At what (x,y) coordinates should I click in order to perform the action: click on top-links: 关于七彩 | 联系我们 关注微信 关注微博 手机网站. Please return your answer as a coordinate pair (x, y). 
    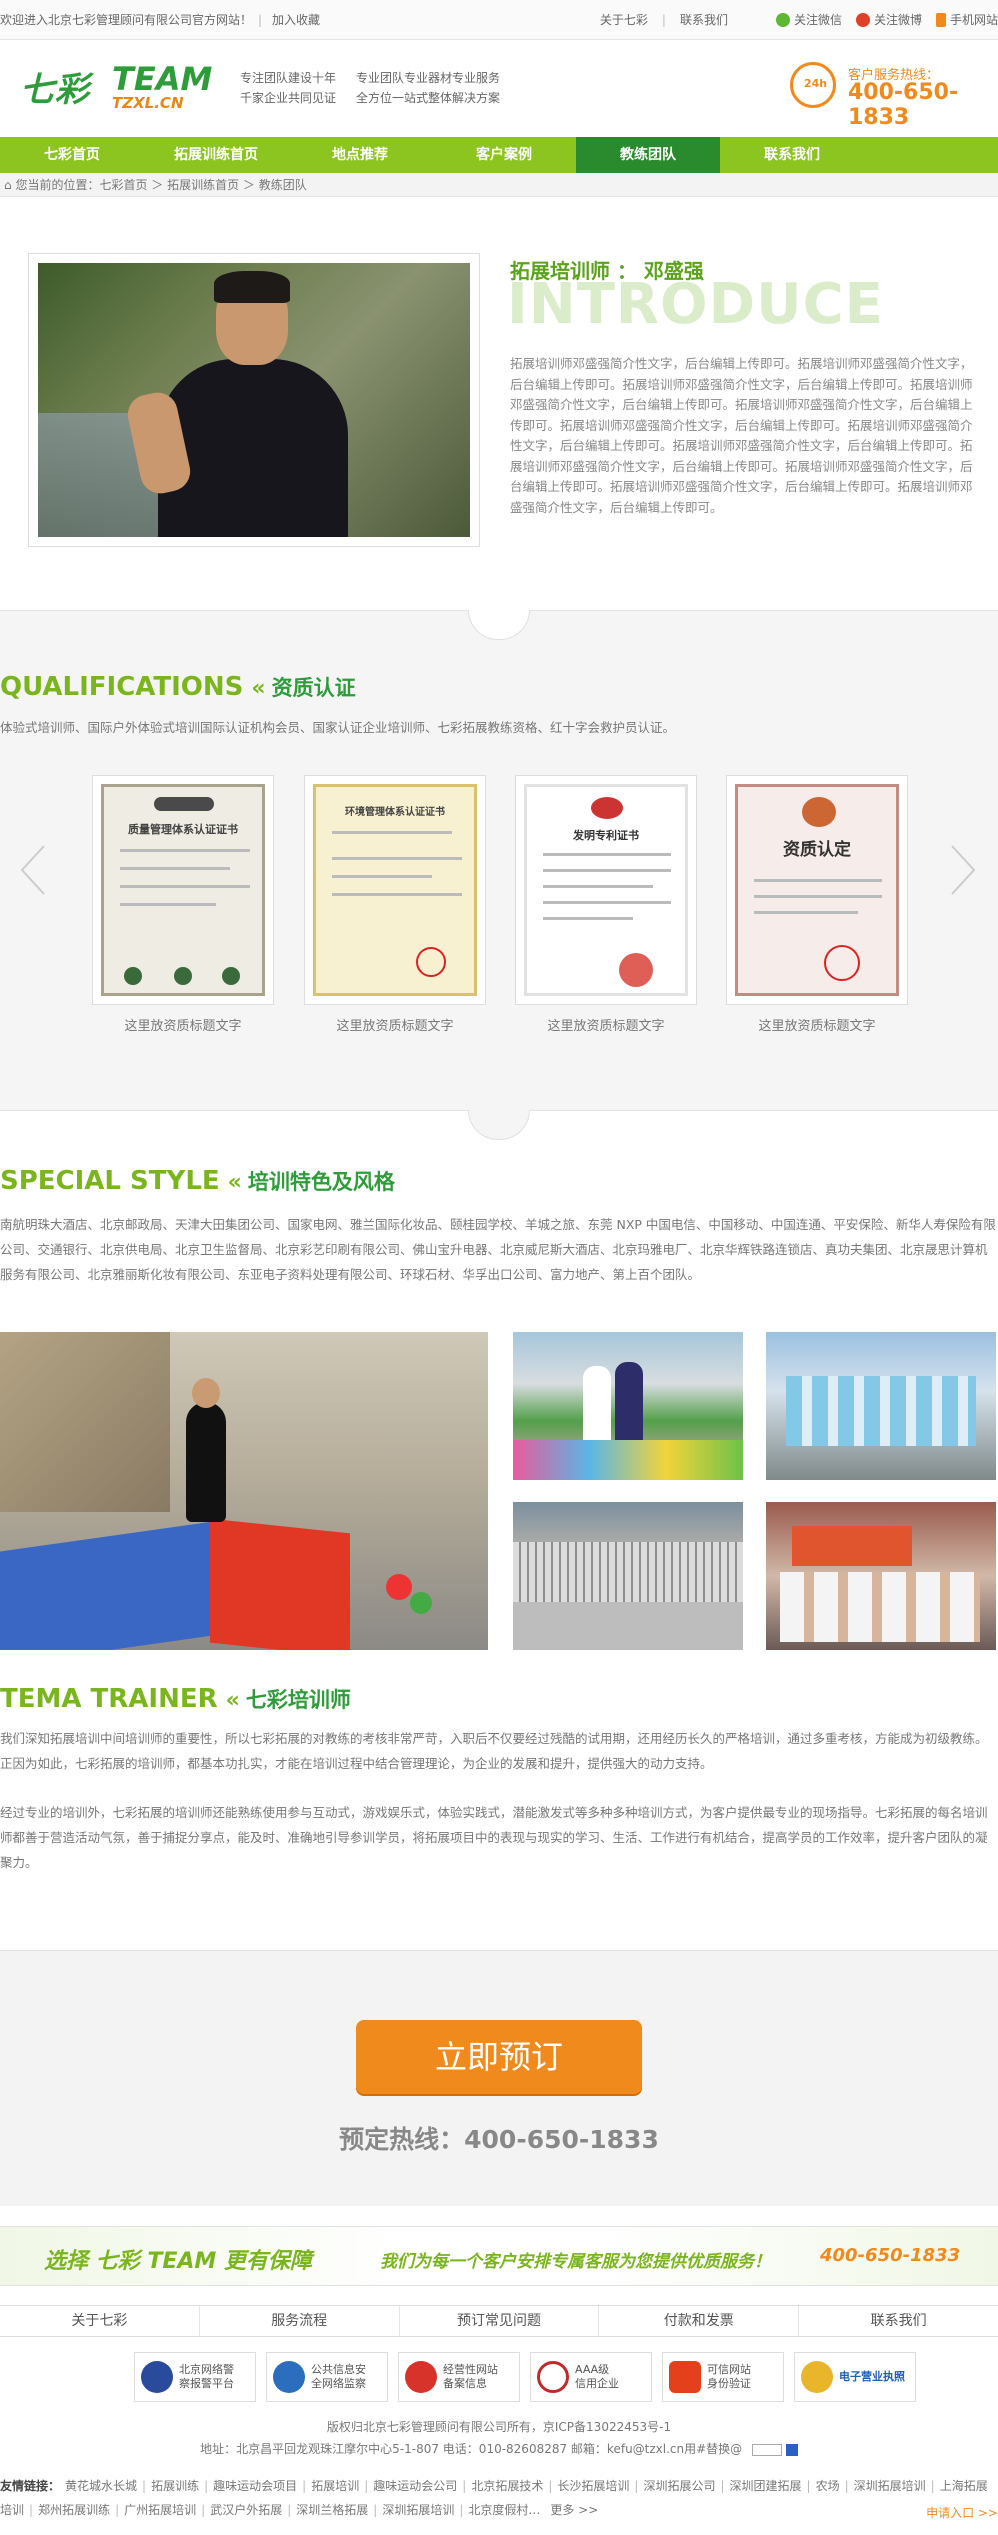
    Looking at the image, I should click on (799, 20).